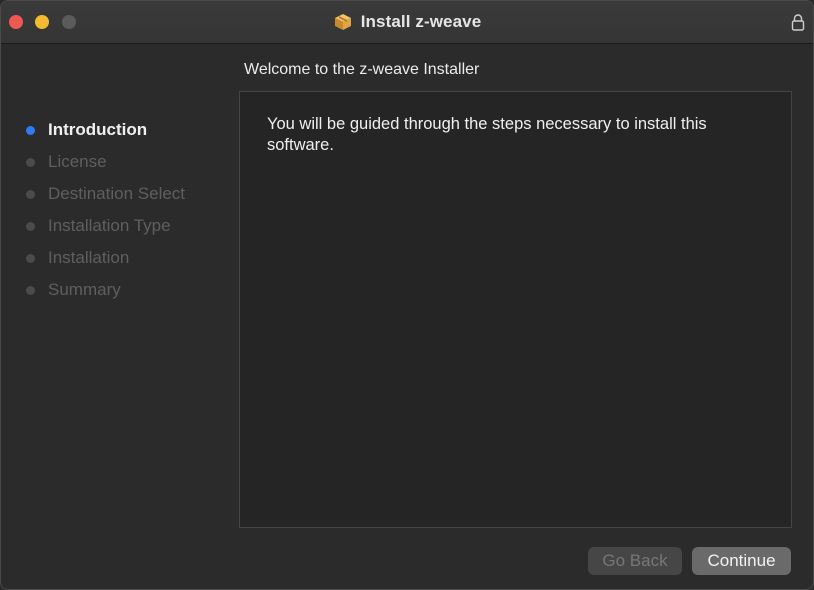 The image size is (814, 590). Describe the element at coordinates (89, 257) in the screenshot. I see `step-label: Installation` at that location.